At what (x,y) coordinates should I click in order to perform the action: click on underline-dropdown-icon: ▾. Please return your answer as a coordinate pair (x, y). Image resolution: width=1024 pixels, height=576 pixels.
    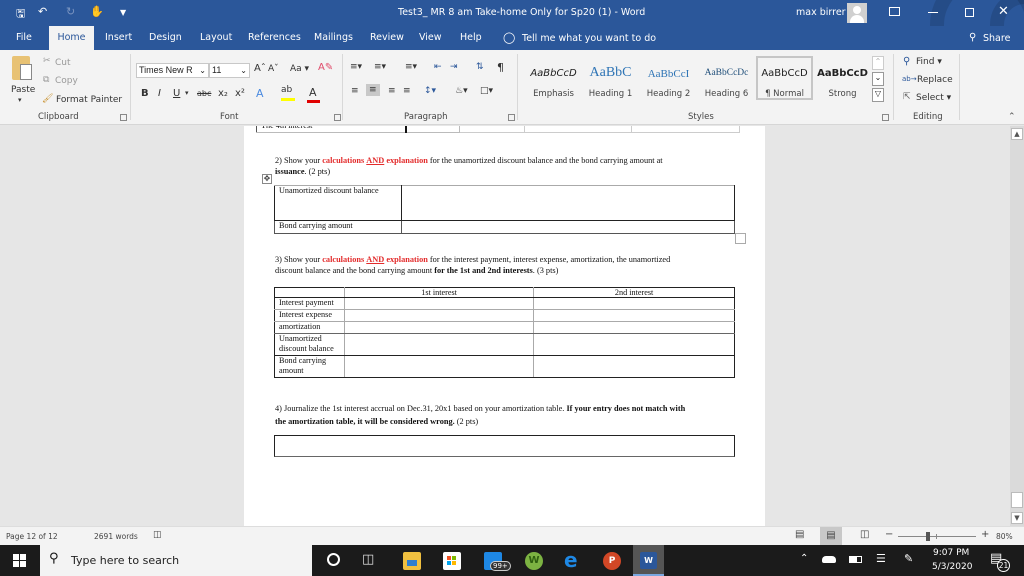
    Looking at the image, I should click on (187, 93).